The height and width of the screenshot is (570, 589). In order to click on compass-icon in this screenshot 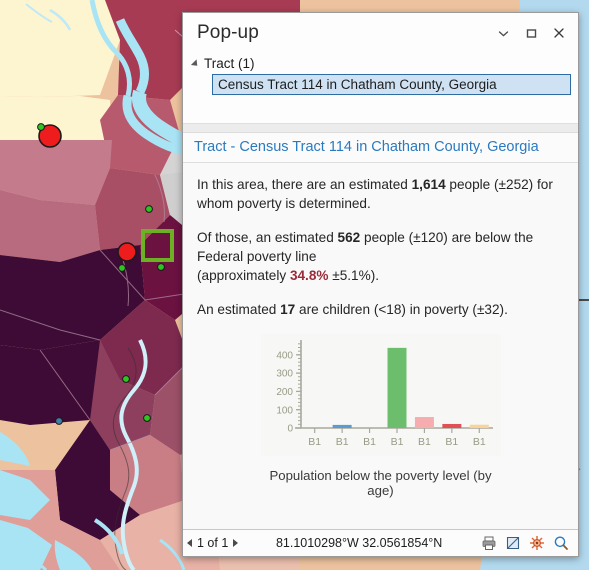, I will do `click(536, 543)`.